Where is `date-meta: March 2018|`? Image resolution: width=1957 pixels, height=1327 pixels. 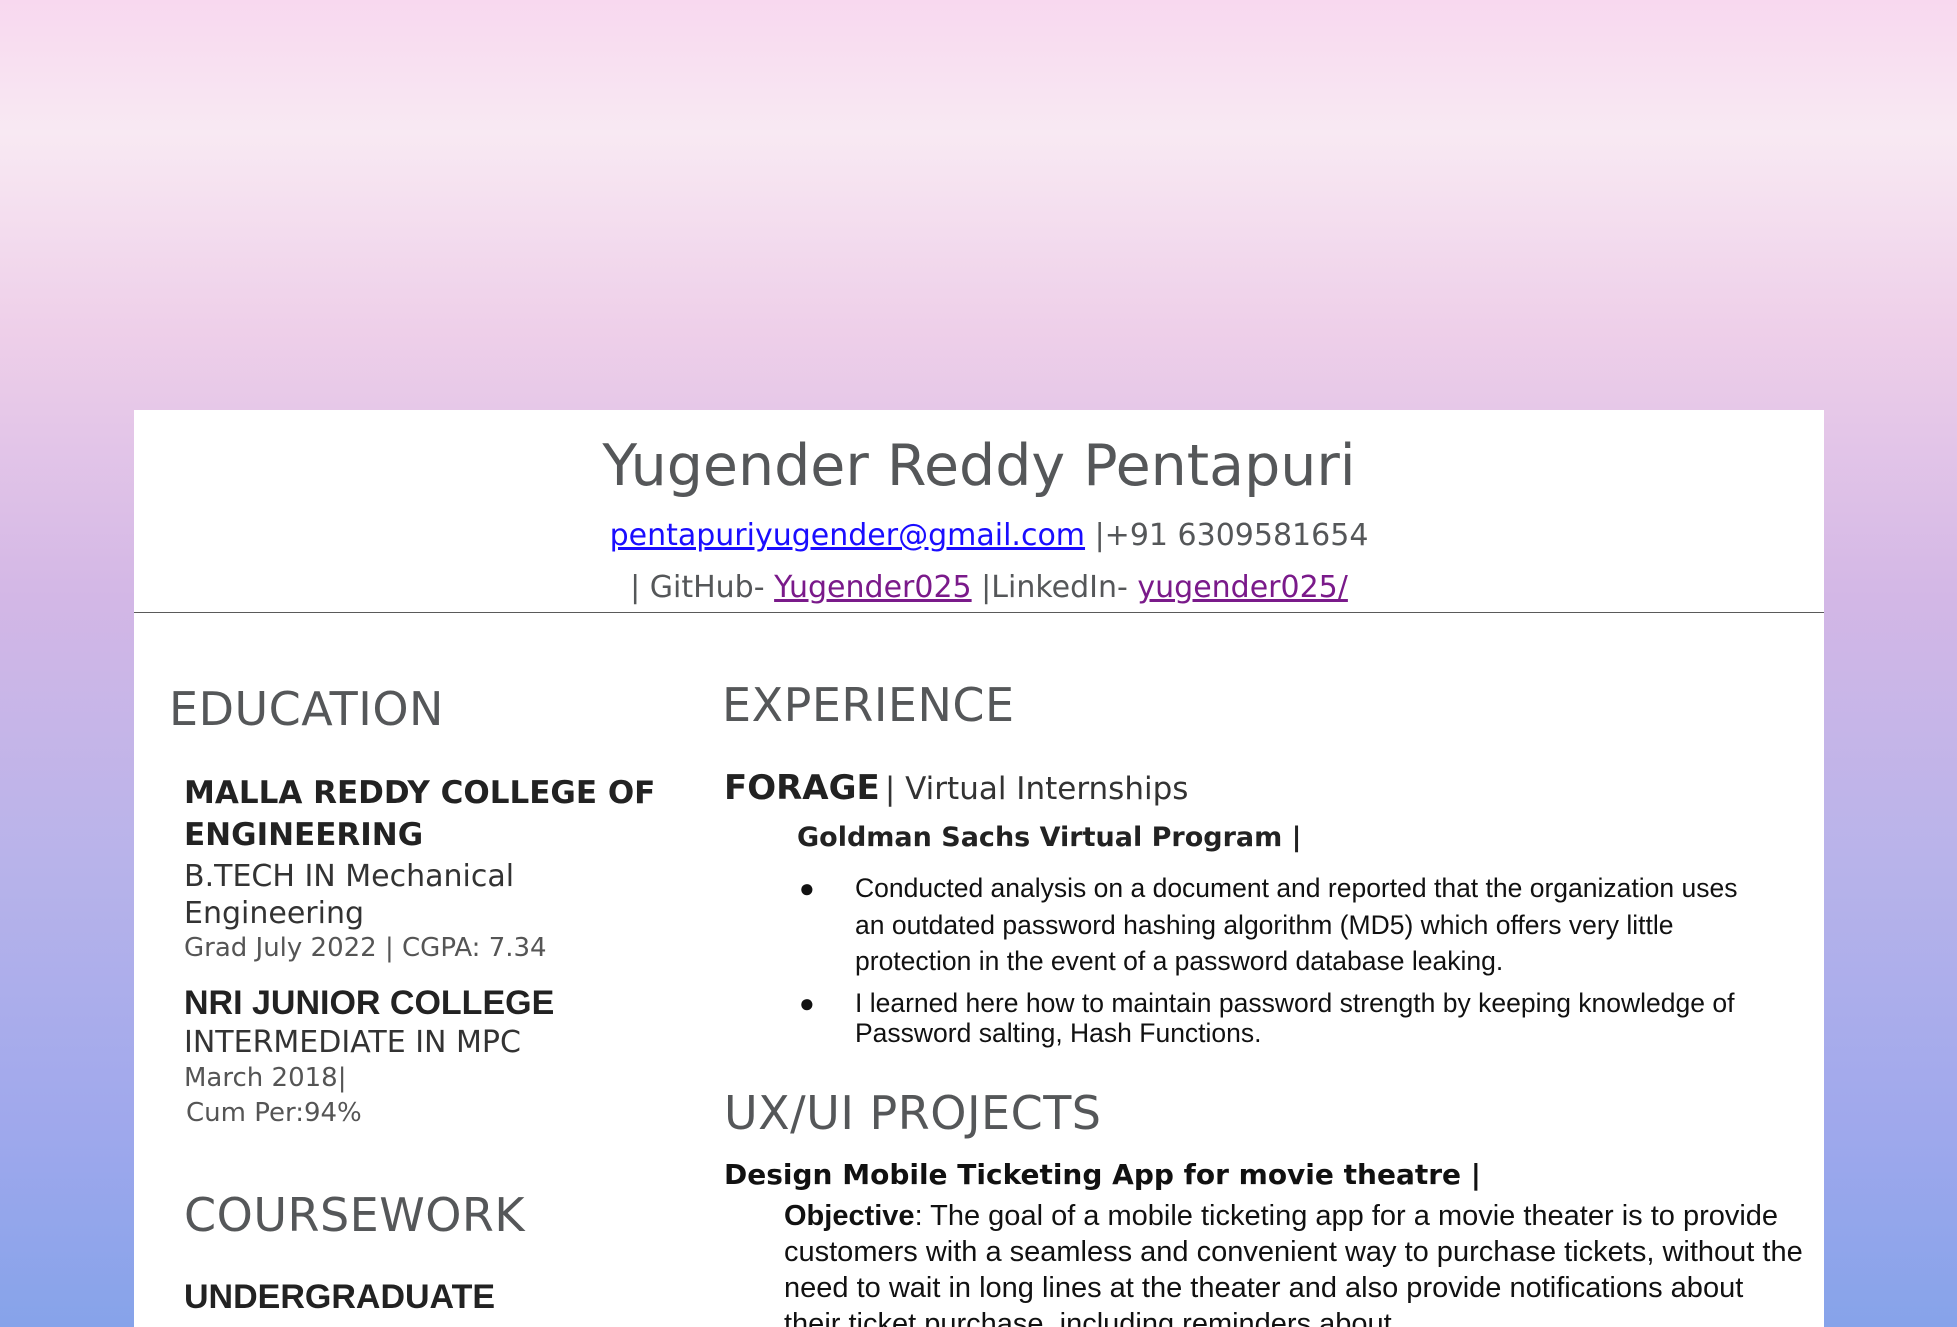
date-meta: March 2018| is located at coordinates (265, 1078).